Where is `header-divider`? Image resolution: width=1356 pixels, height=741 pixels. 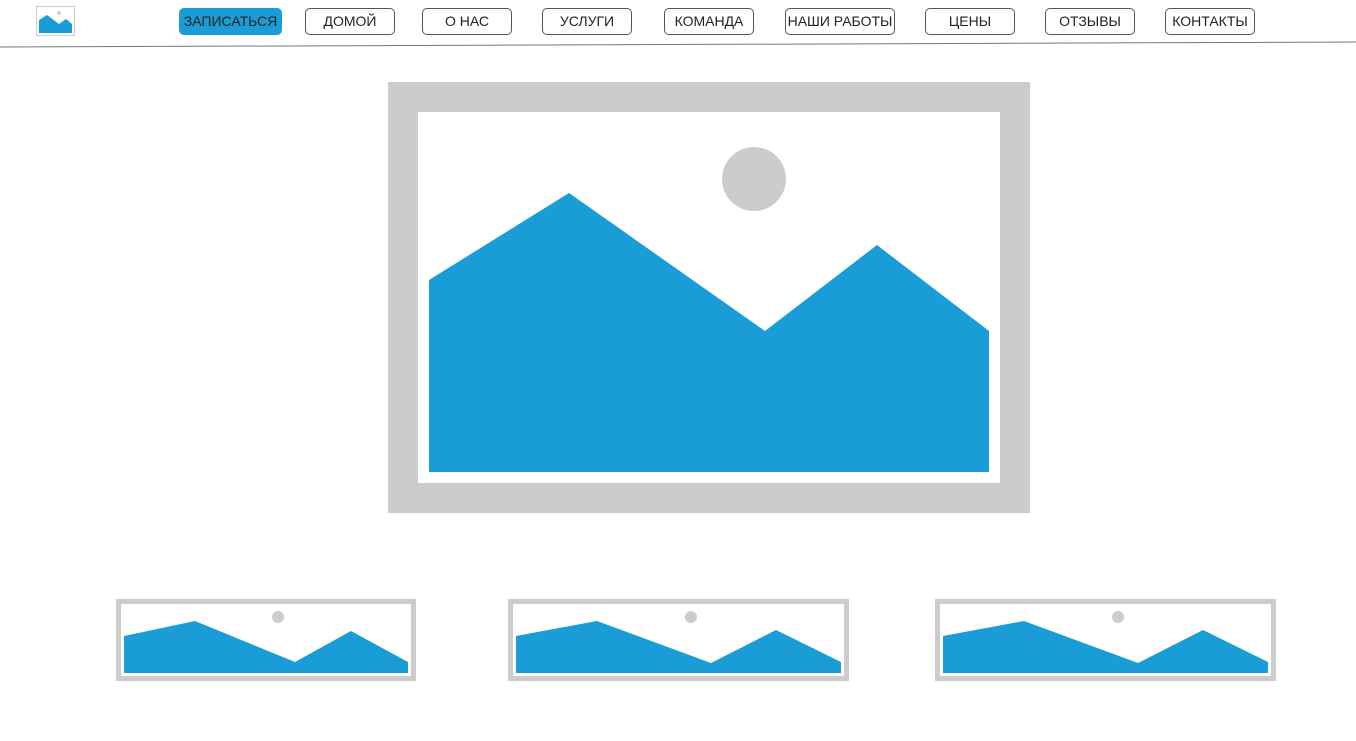 header-divider is located at coordinates (678, 44).